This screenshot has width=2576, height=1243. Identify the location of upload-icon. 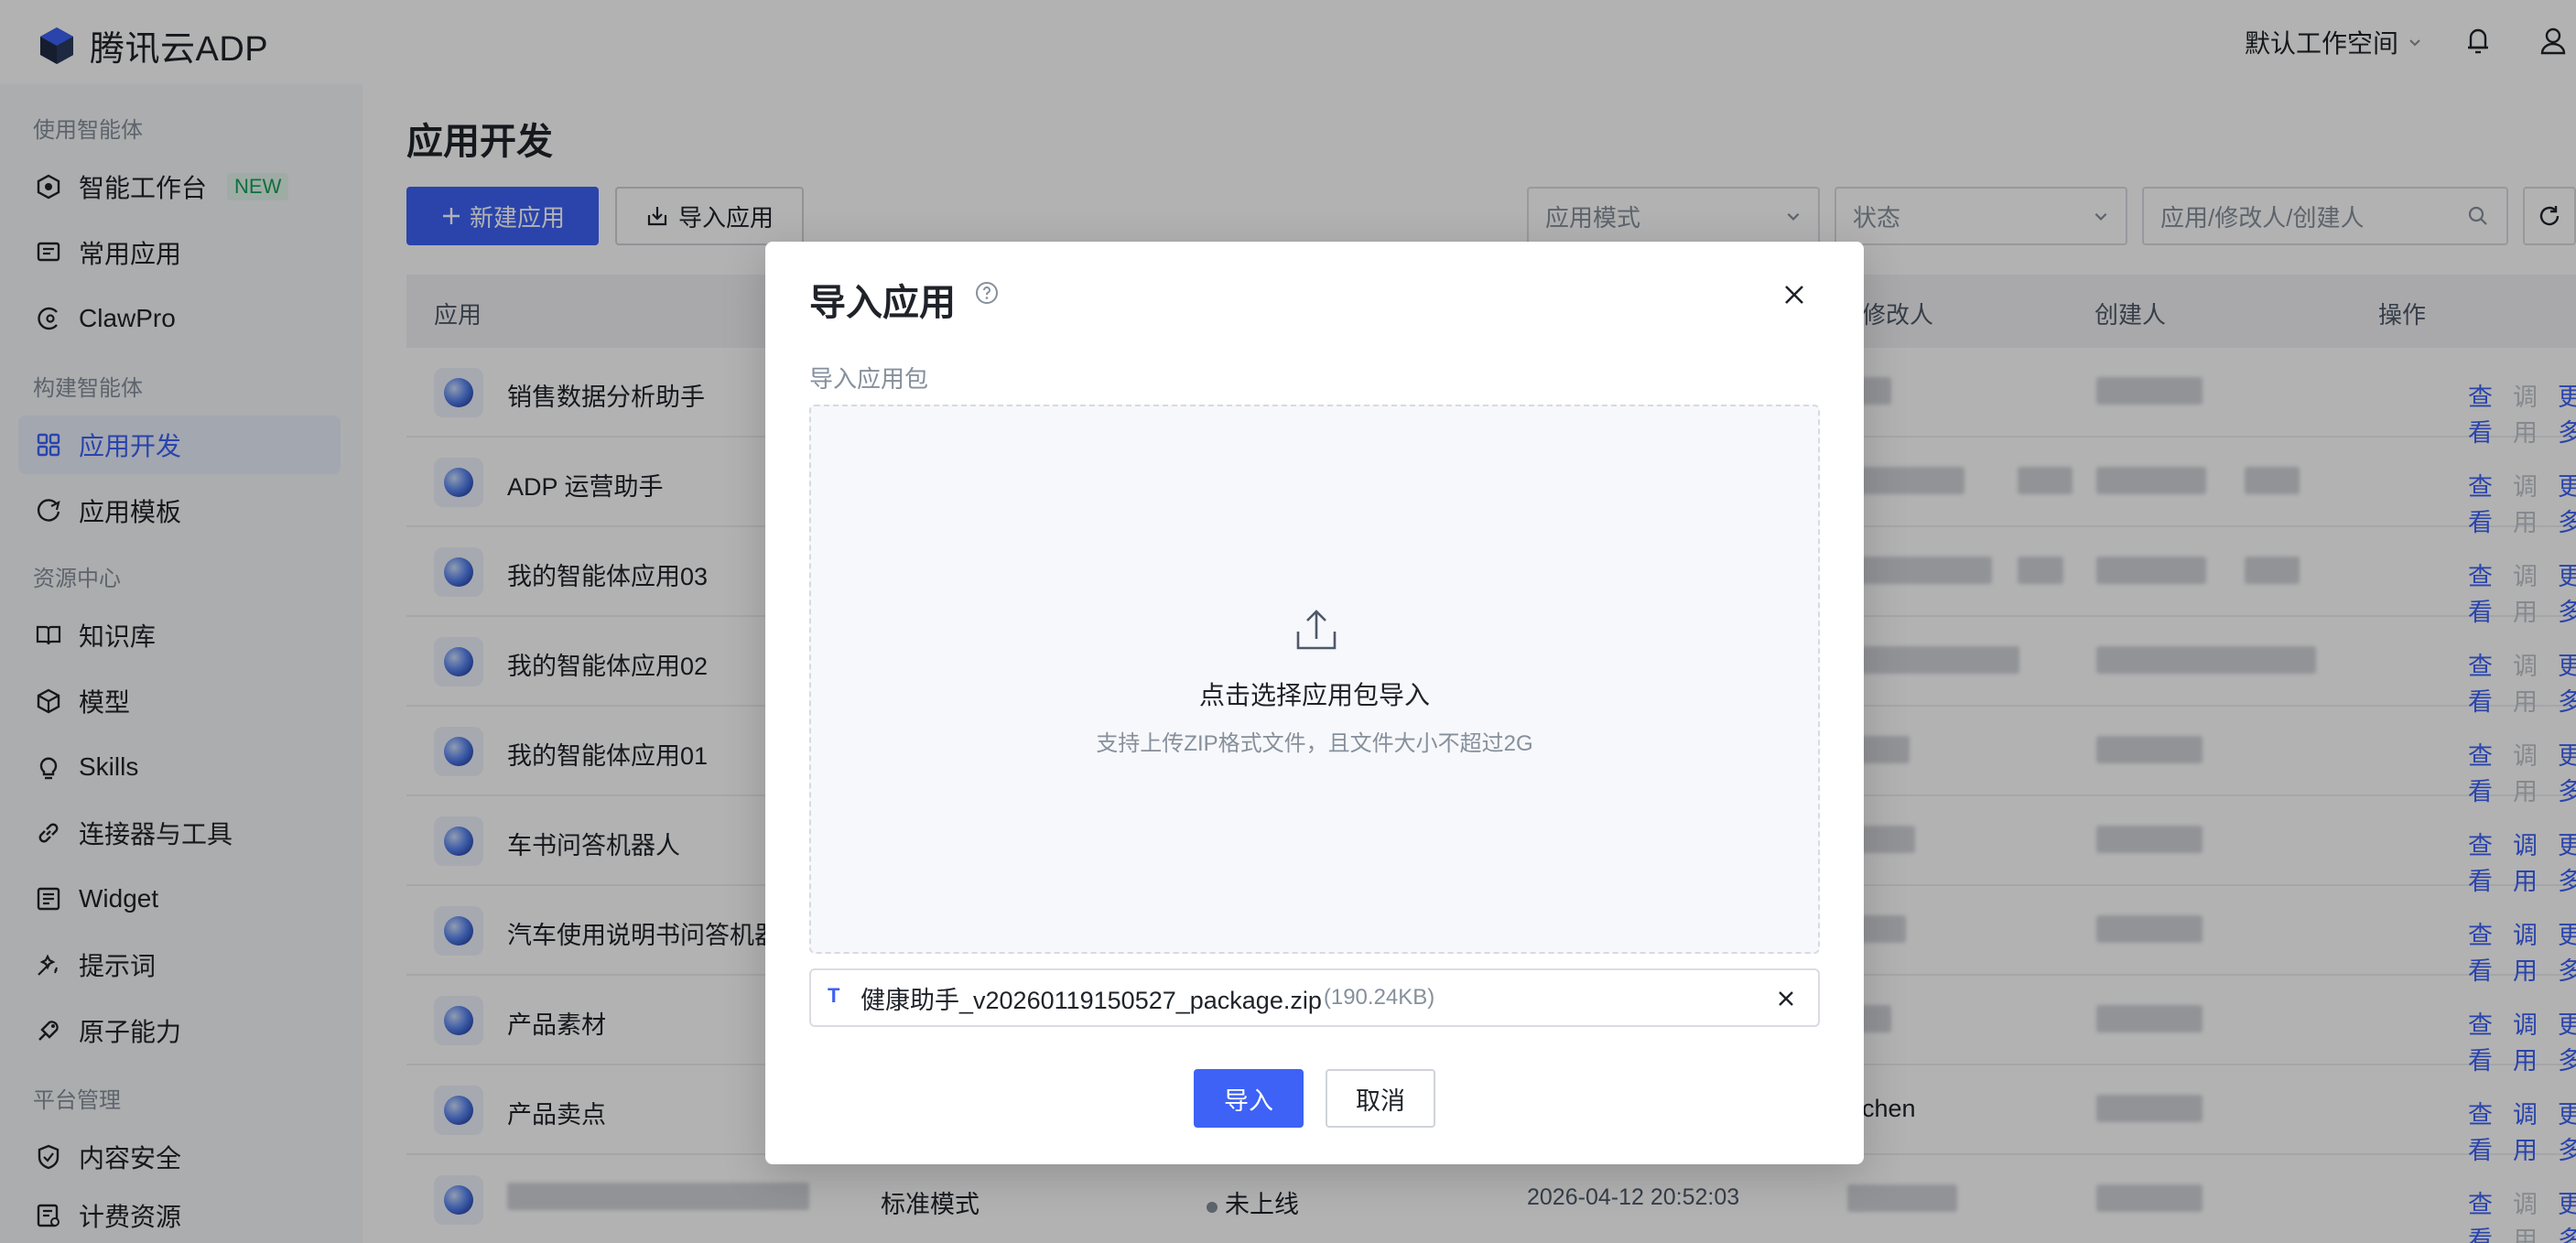
(1317, 630).